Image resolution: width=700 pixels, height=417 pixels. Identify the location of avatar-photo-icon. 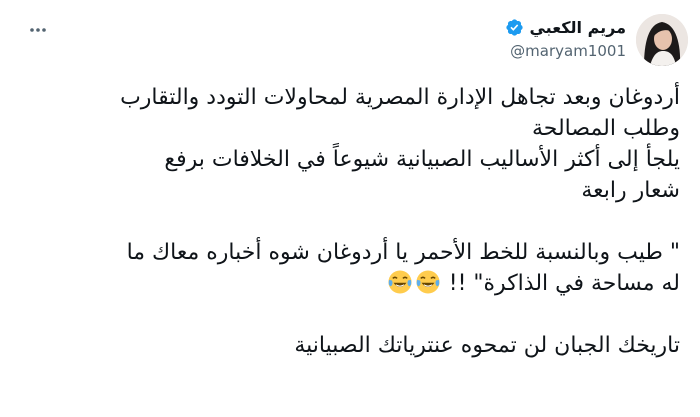
(662, 40).